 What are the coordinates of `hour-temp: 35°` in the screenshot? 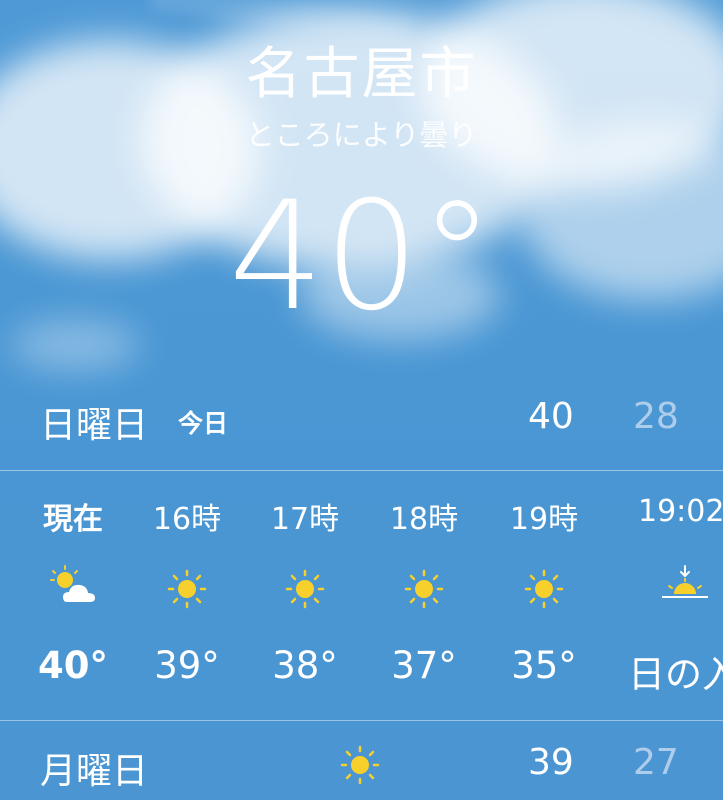 It's located at (544, 665).